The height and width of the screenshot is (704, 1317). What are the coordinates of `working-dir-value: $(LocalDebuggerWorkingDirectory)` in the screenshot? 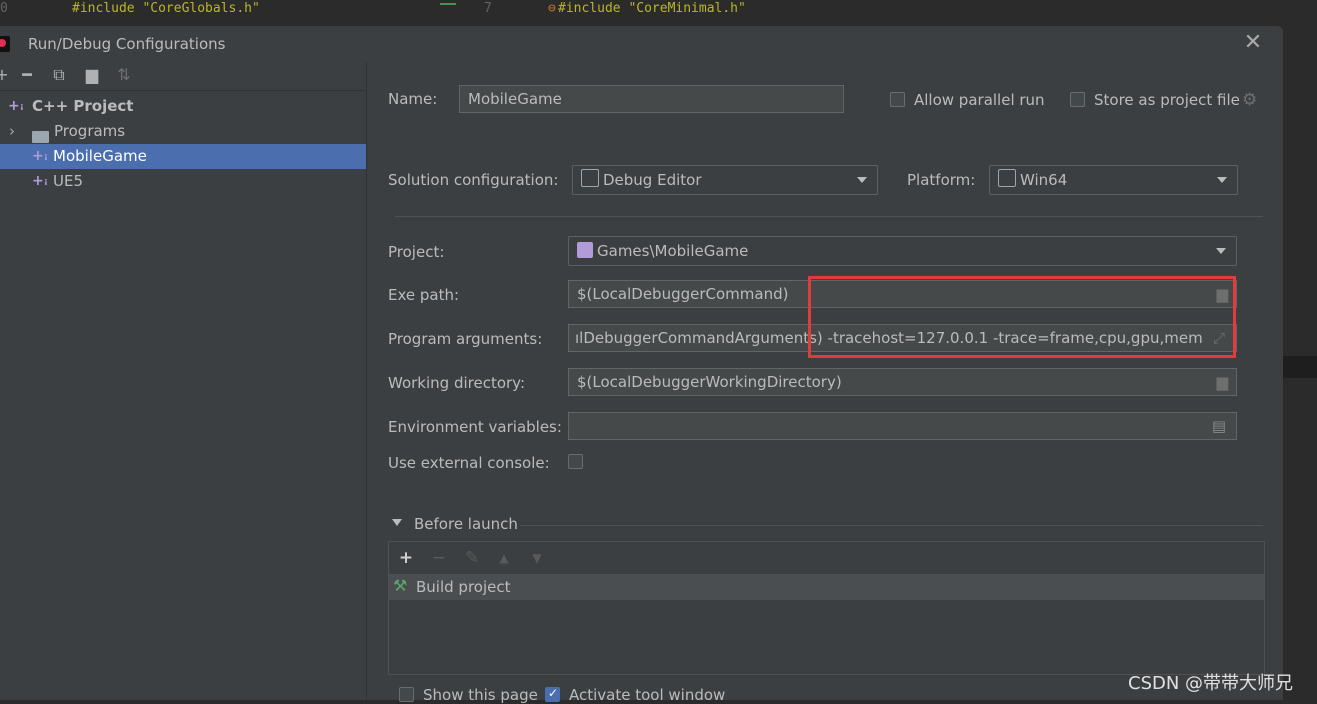 It's located at (709, 382).